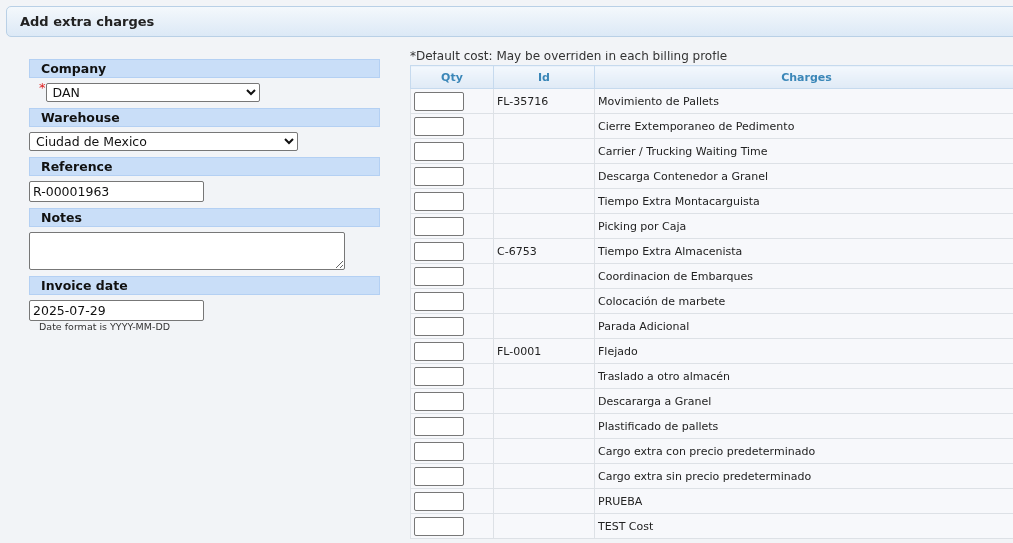 This screenshot has height=543, width=1013. What do you see at coordinates (105, 326) in the screenshot?
I see `date-hint: Date format is YYYY-MM-DD` at bounding box center [105, 326].